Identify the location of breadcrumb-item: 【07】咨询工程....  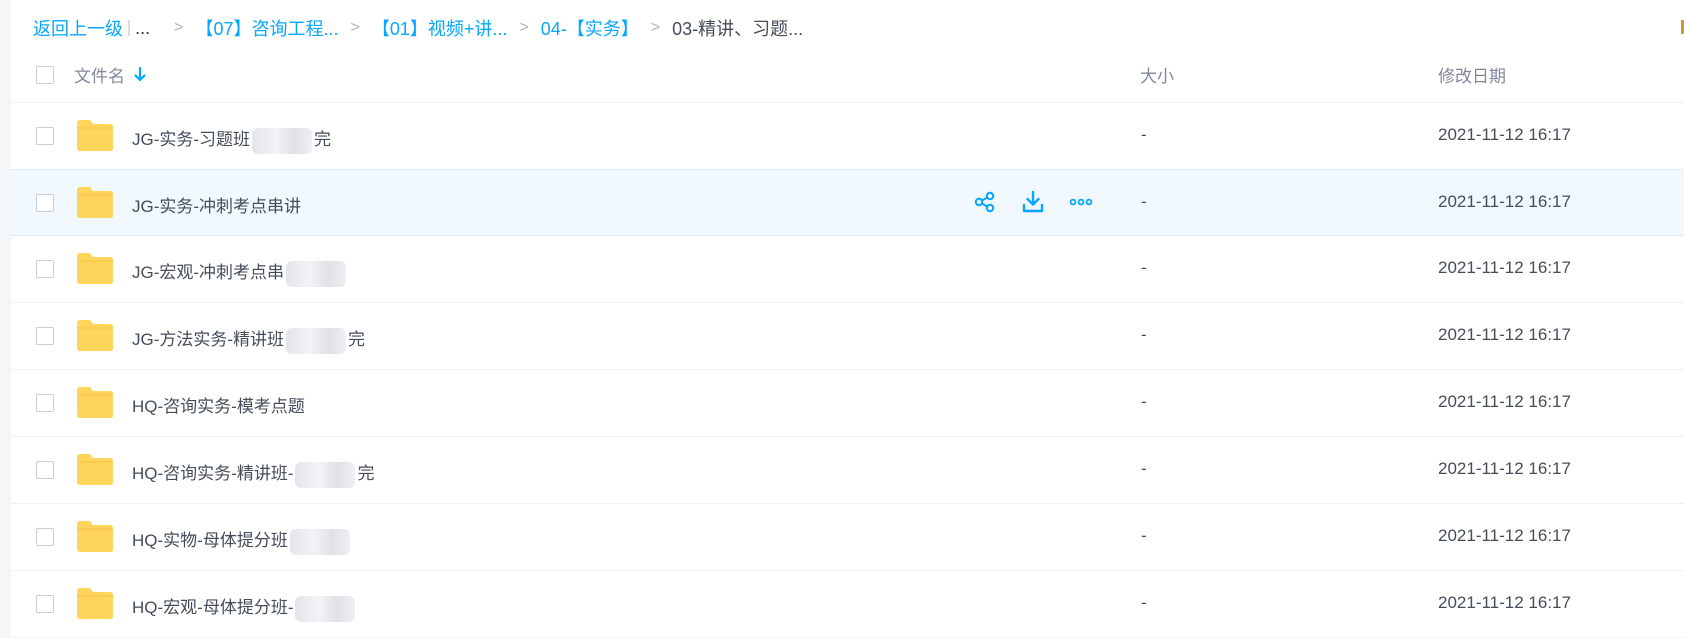
(267, 28).